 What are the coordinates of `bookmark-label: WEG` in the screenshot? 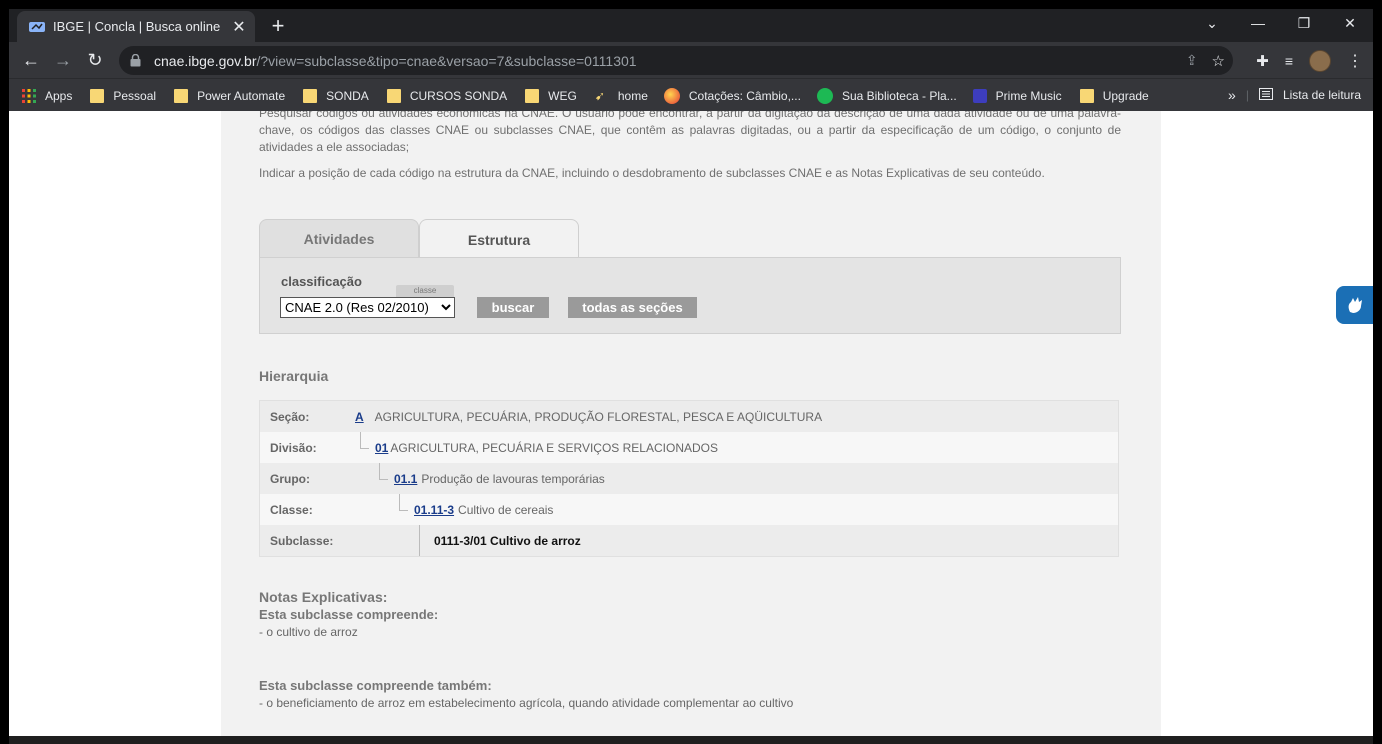 It's located at (562, 95).